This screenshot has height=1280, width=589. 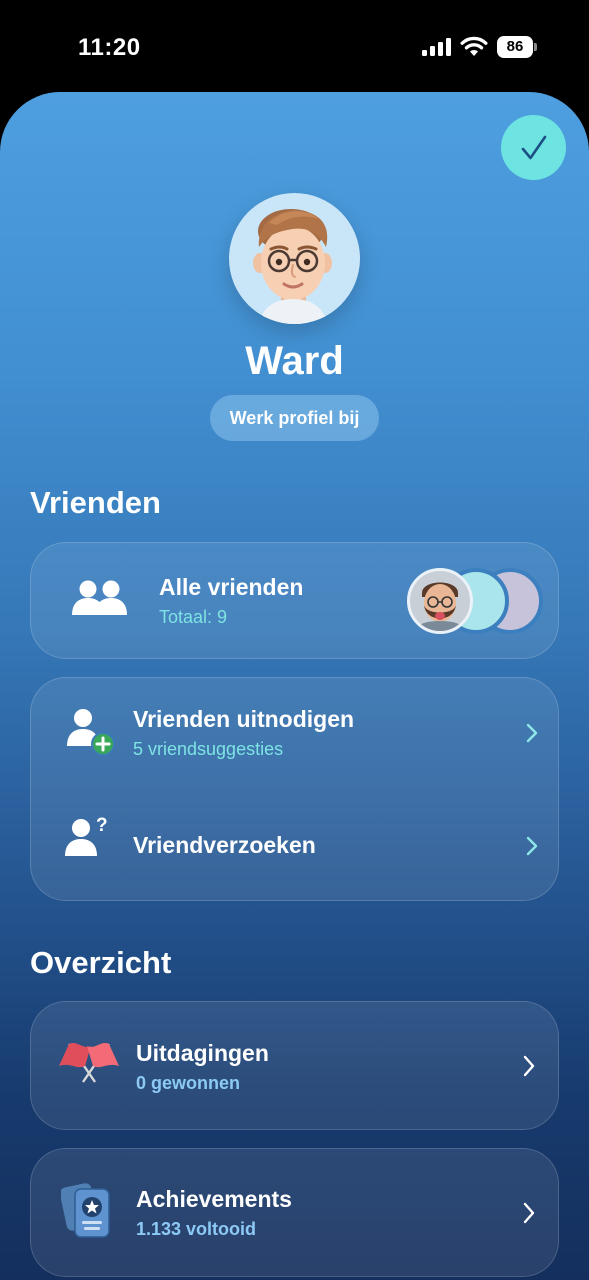 I want to click on all-friends-card: Alle vrienden Totaal: 9, so click(x=294, y=600).